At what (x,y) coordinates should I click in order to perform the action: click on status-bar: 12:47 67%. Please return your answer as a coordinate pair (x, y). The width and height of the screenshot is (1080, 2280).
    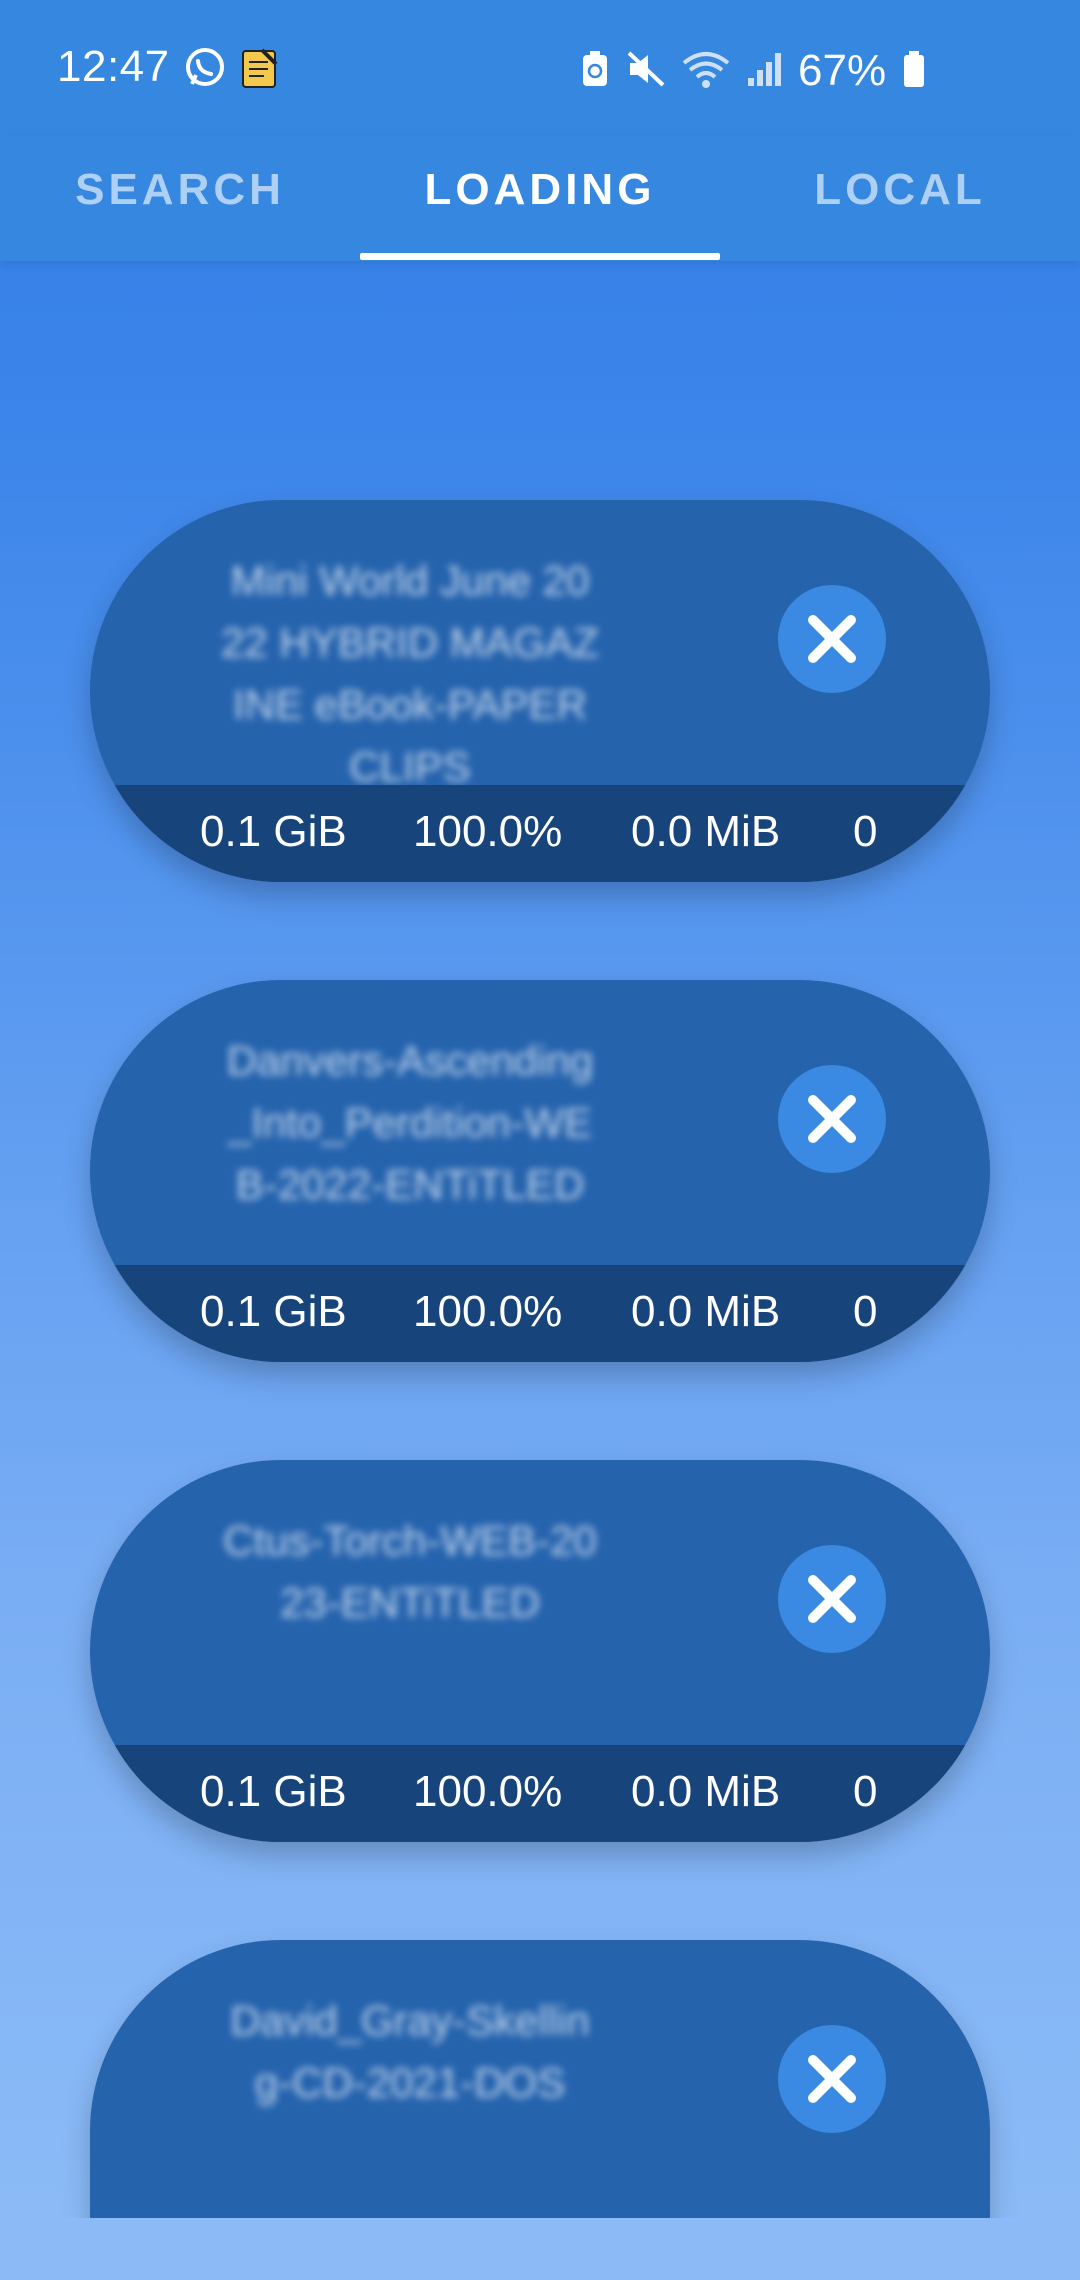
    Looking at the image, I should click on (540, 67).